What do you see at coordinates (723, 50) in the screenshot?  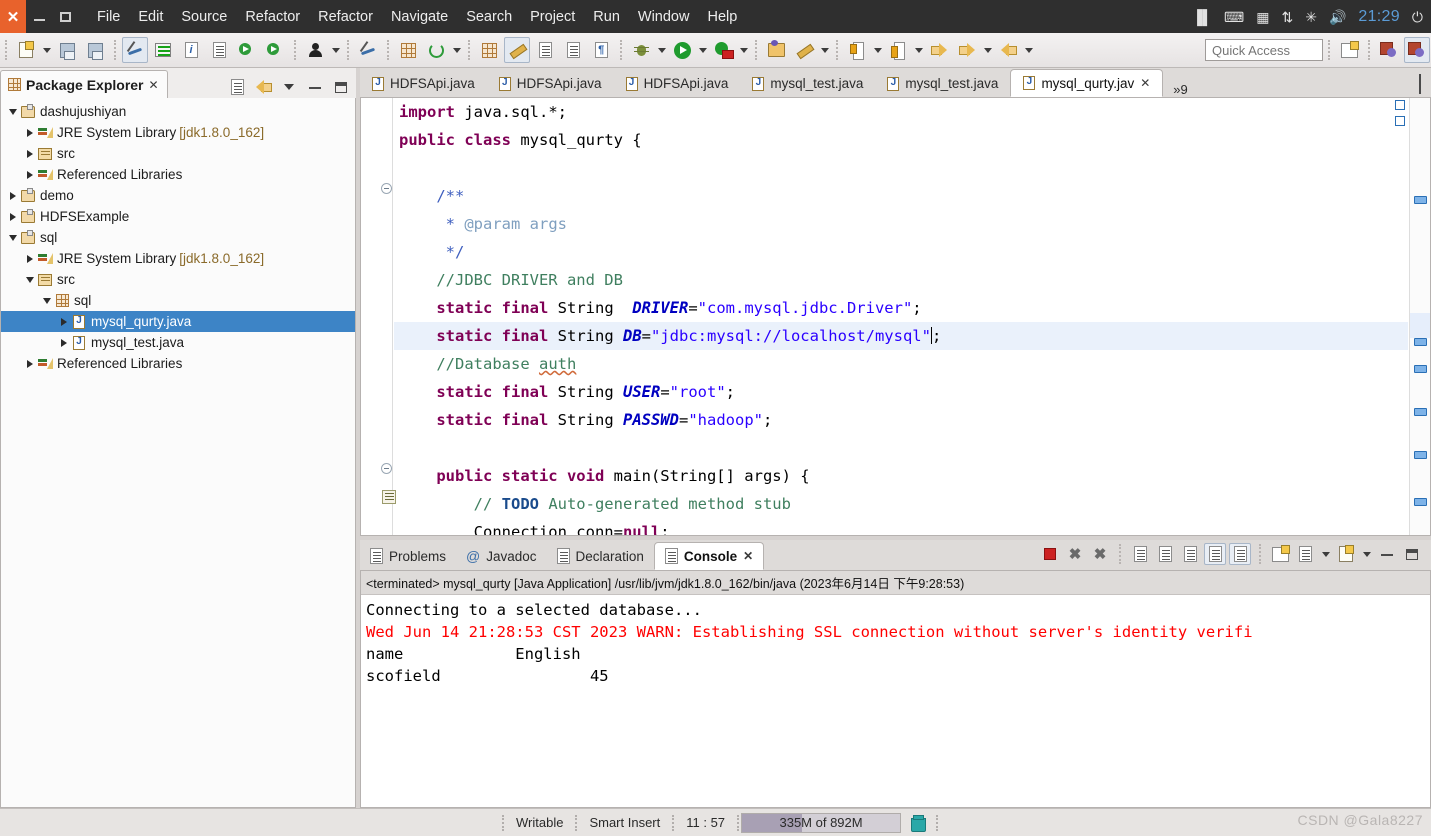 I see `run-coverage-button` at bounding box center [723, 50].